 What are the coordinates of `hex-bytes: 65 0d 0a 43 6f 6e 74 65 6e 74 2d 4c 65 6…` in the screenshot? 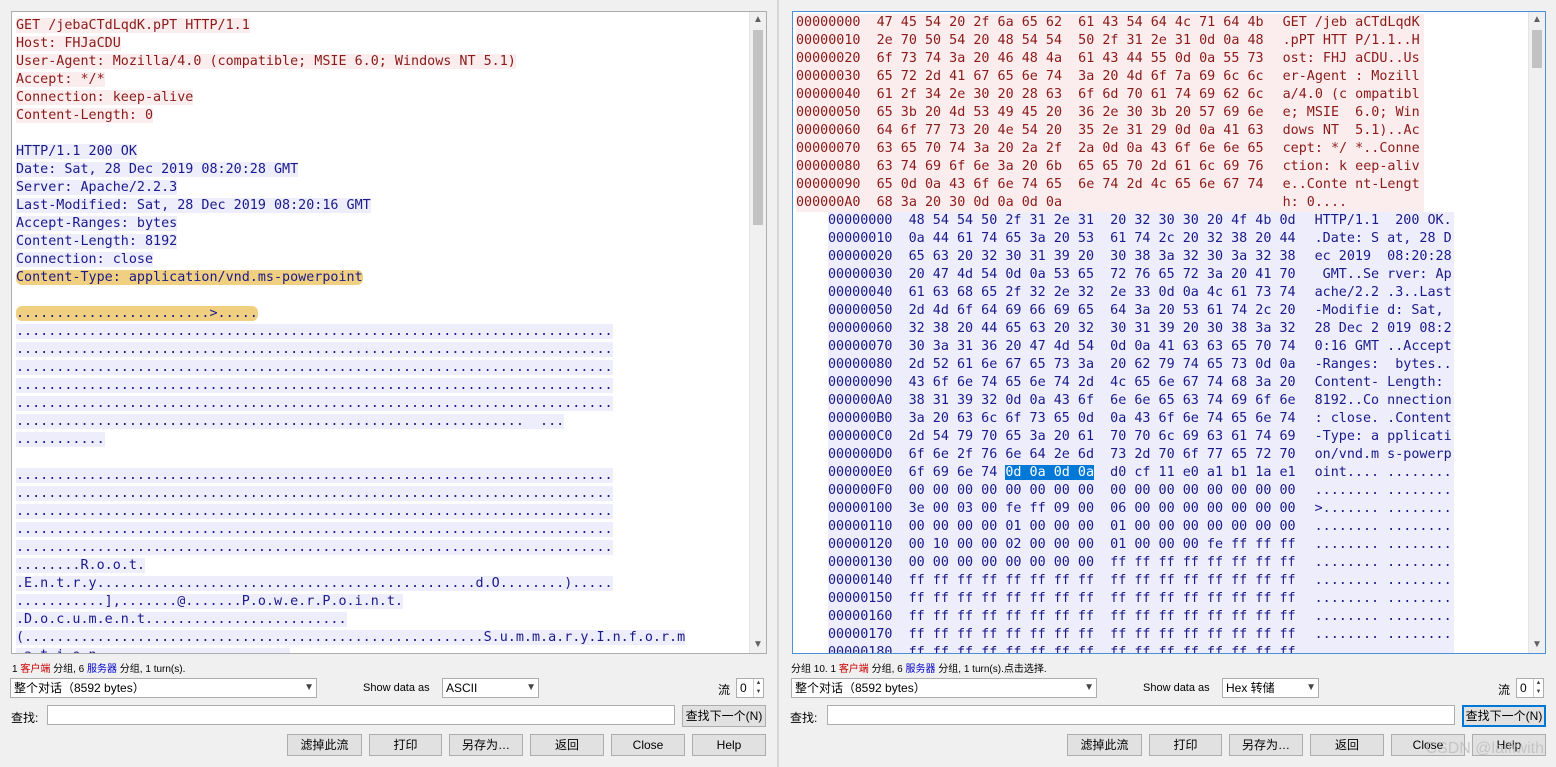 It's located at (1080, 185).